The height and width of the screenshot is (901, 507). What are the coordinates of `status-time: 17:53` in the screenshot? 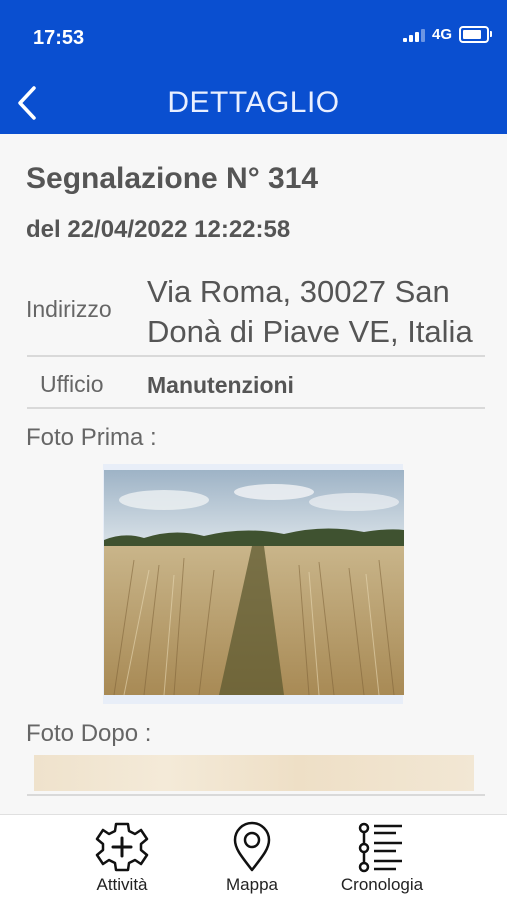 It's located at (59, 38).